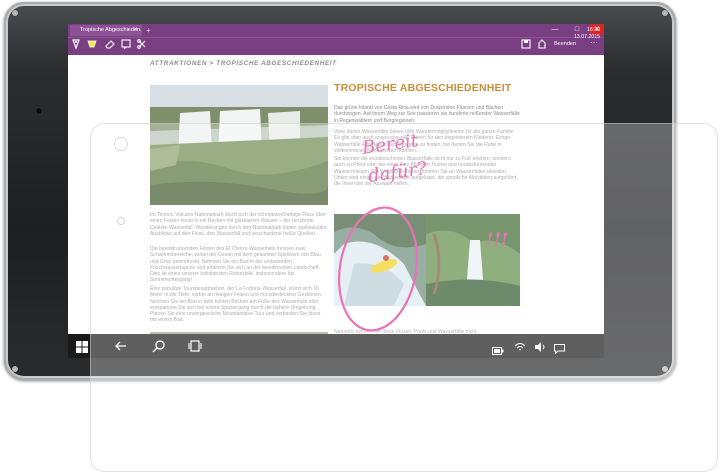 The width and height of the screenshot is (720, 474). I want to click on clock-date: 13.07.2015, so click(587, 37).